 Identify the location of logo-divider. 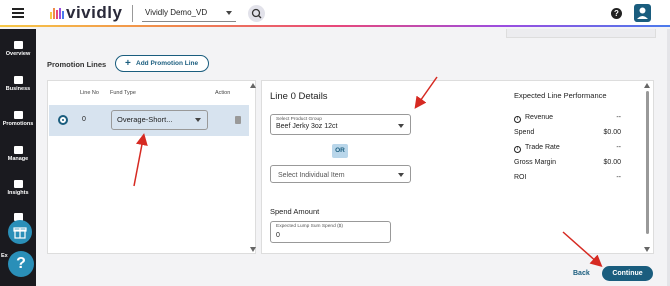
(132, 13).